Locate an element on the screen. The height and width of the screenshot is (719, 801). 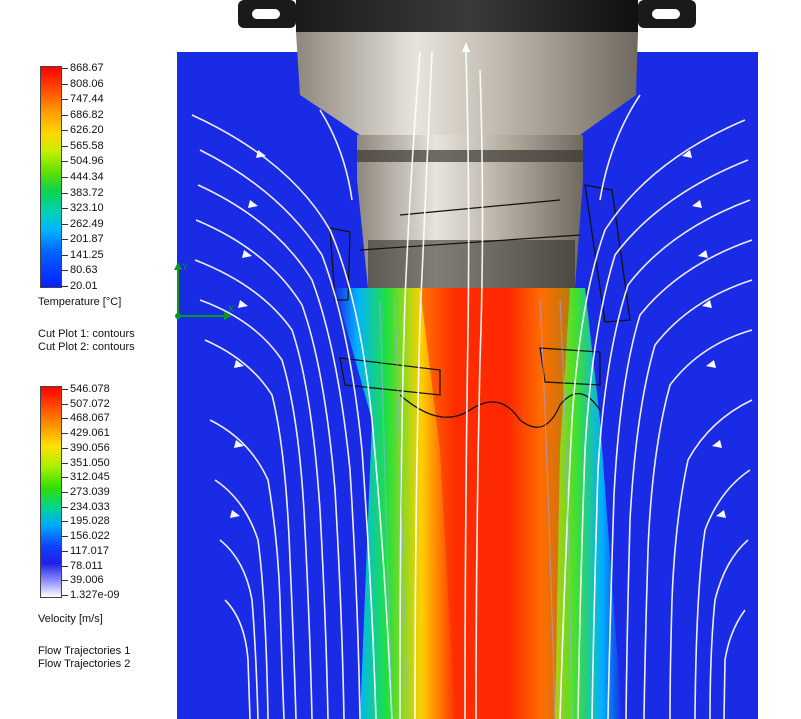
right-bracket-slot is located at coordinates (666, 14).